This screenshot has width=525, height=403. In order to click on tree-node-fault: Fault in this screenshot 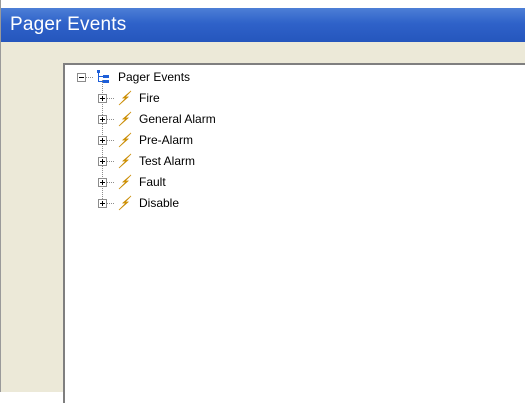, I will do `click(132, 182)`.